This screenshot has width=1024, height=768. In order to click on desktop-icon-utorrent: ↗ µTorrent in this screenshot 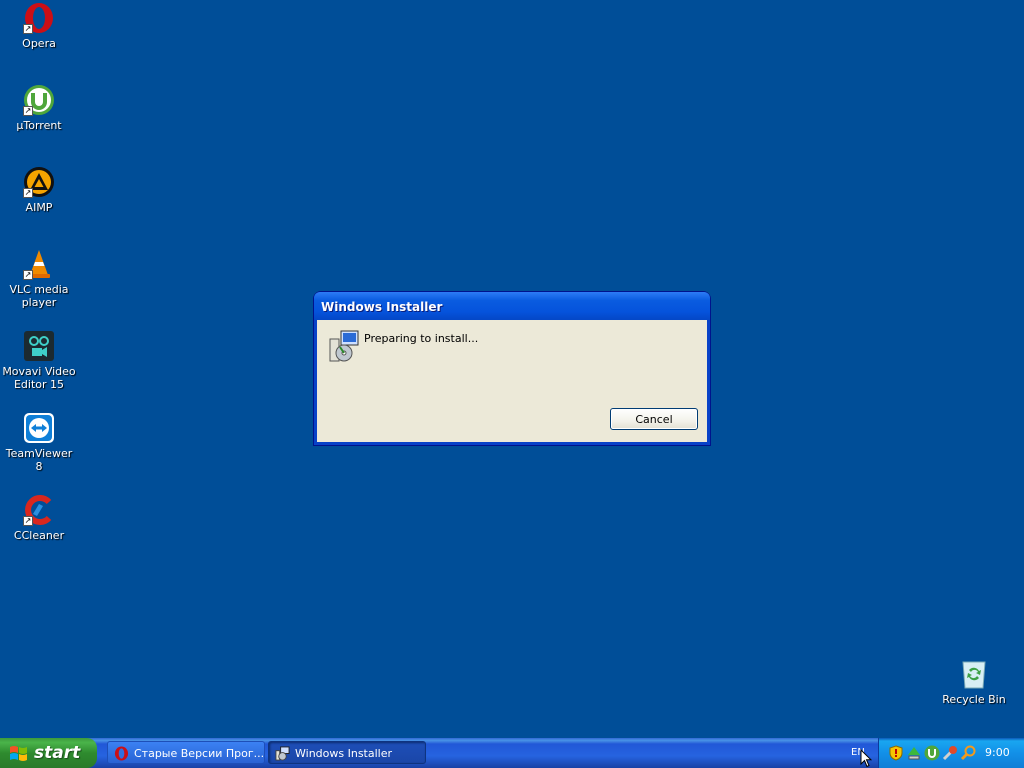, I will do `click(39, 108)`.